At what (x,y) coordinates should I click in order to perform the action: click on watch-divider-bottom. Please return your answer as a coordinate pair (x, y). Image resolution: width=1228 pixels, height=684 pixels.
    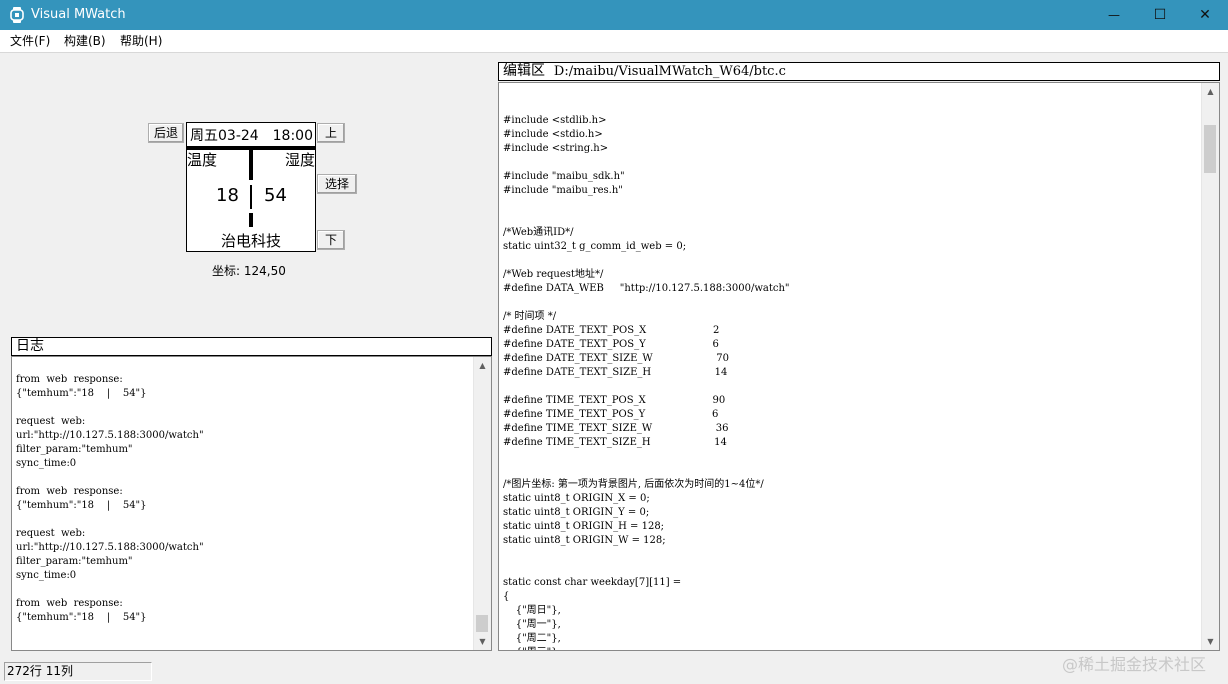
    Looking at the image, I should click on (251, 220).